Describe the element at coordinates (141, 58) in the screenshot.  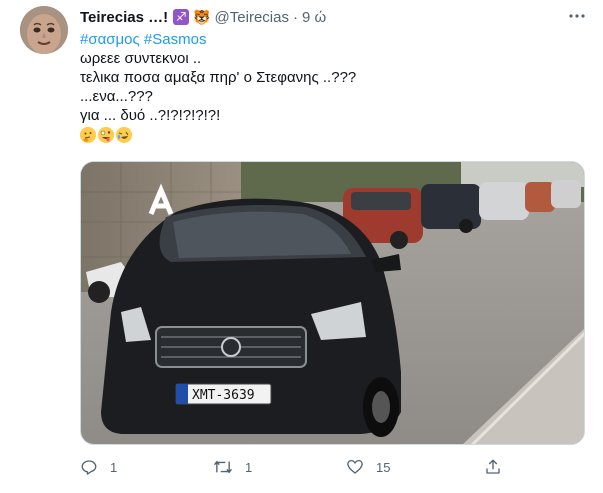
I see `text-line: ωρεεε συντεκνοι ..` at that location.